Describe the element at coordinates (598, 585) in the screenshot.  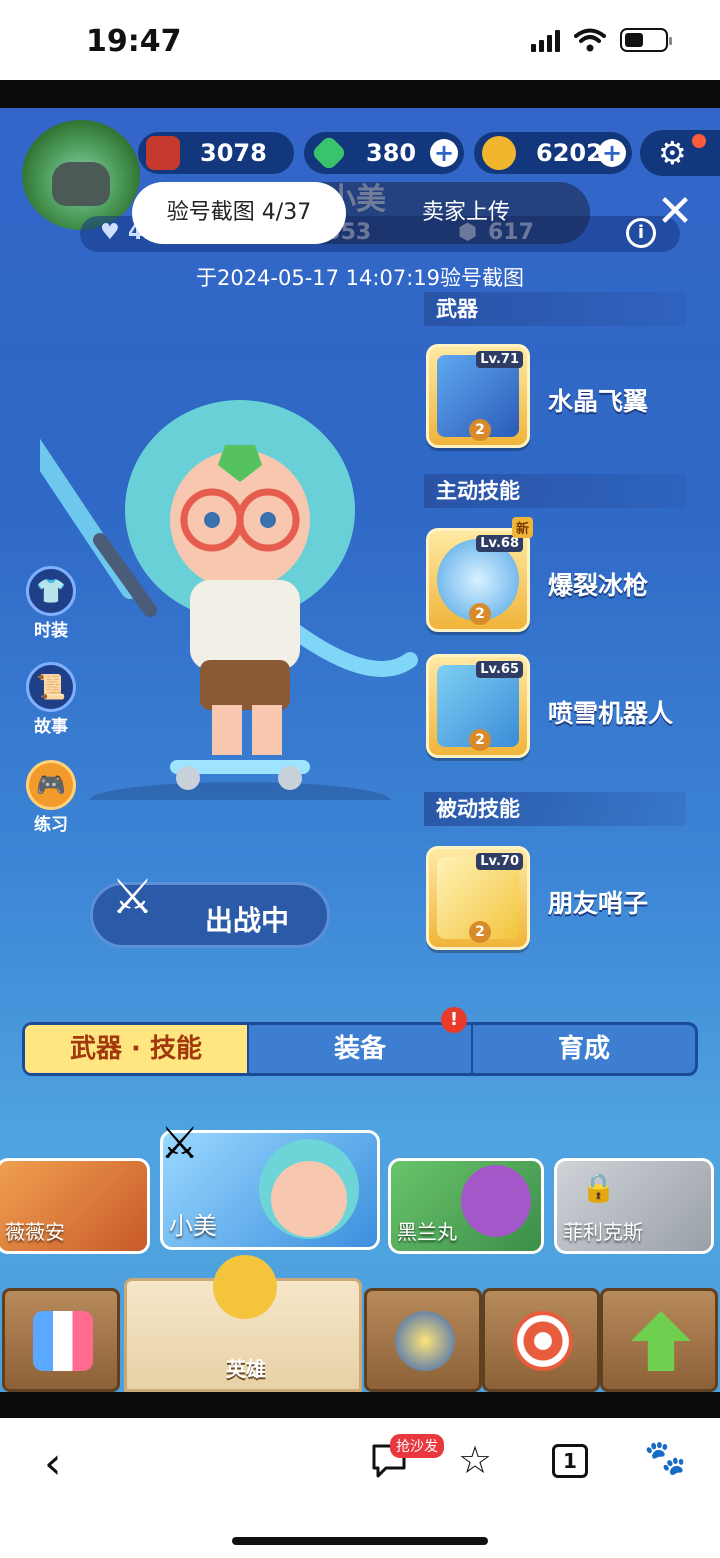
I see `active-skill-1-name: 爆裂冰枪` at that location.